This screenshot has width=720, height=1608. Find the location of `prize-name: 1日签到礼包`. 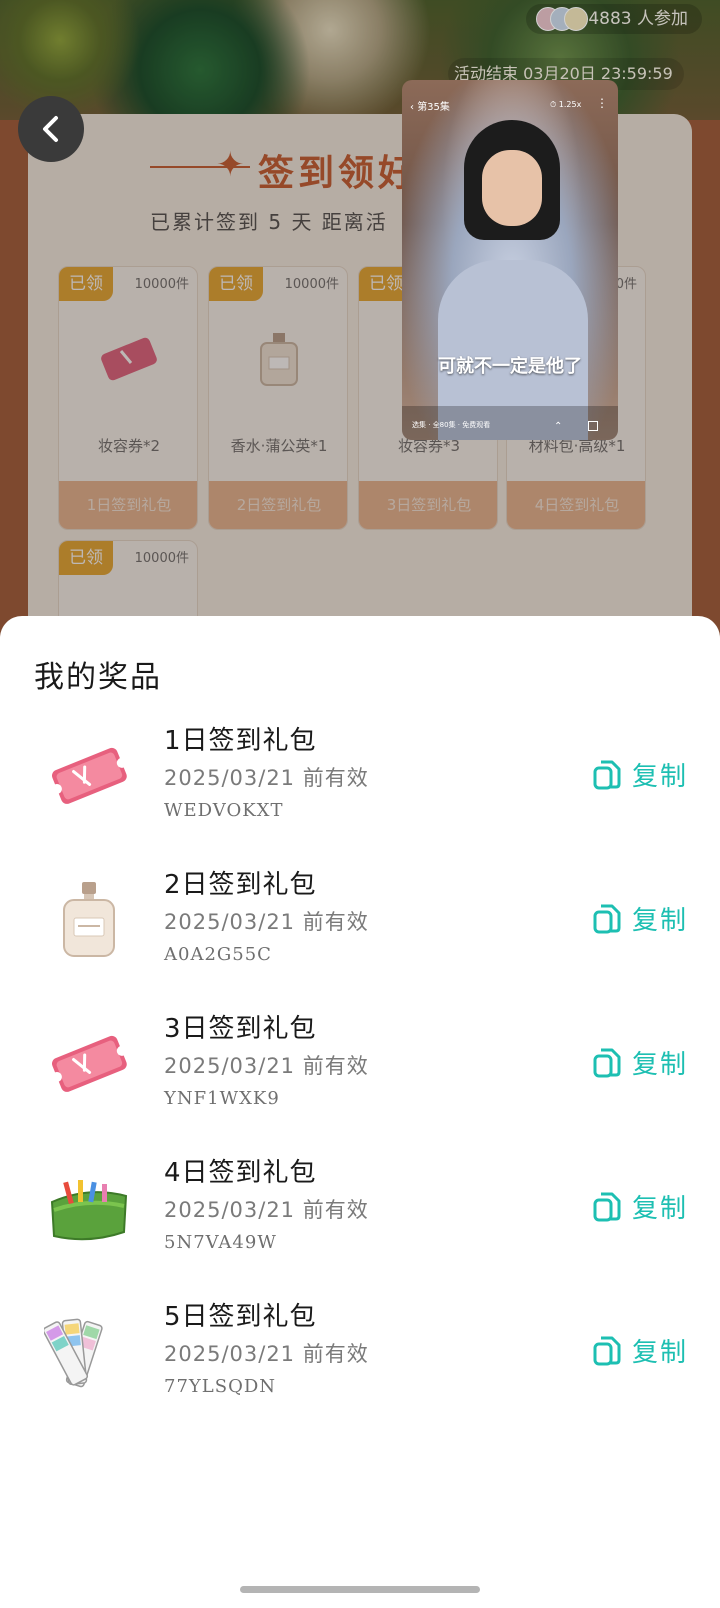

prize-name: 1日签到礼包 is located at coordinates (240, 741).